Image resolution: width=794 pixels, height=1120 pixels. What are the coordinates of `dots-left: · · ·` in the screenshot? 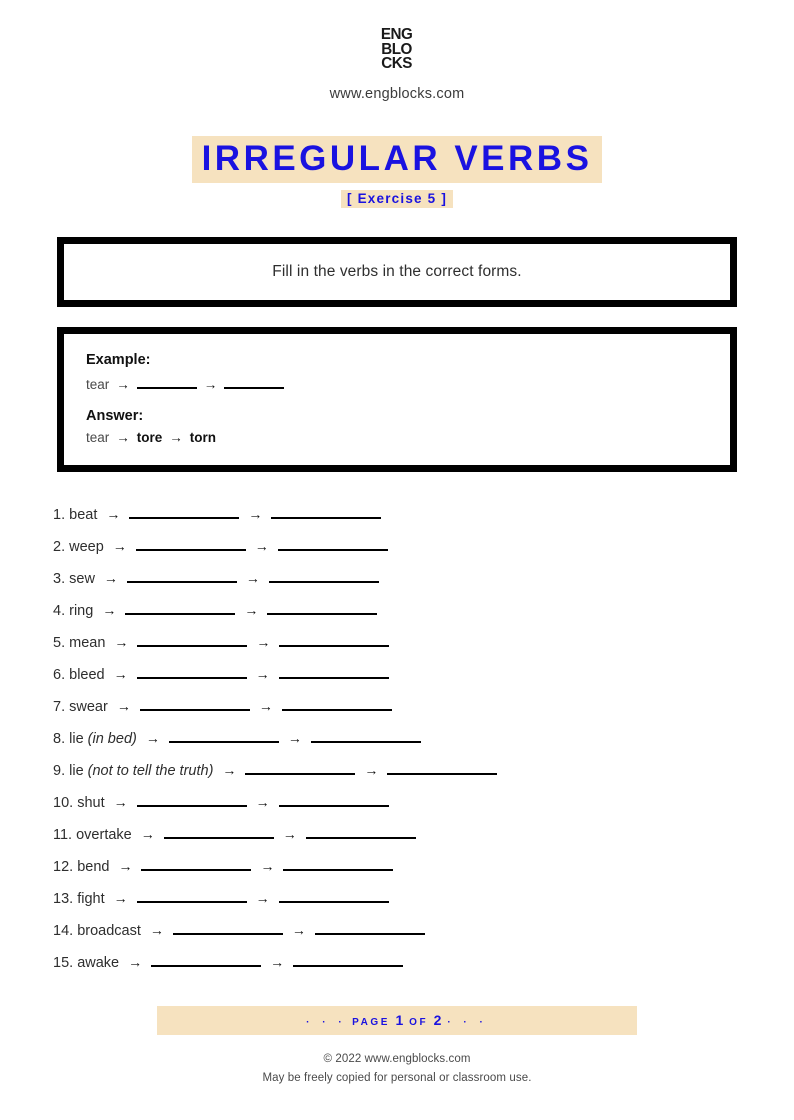 It's located at (326, 1022).